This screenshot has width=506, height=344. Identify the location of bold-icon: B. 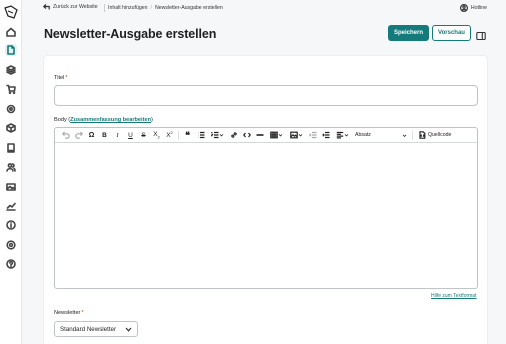
(104, 135).